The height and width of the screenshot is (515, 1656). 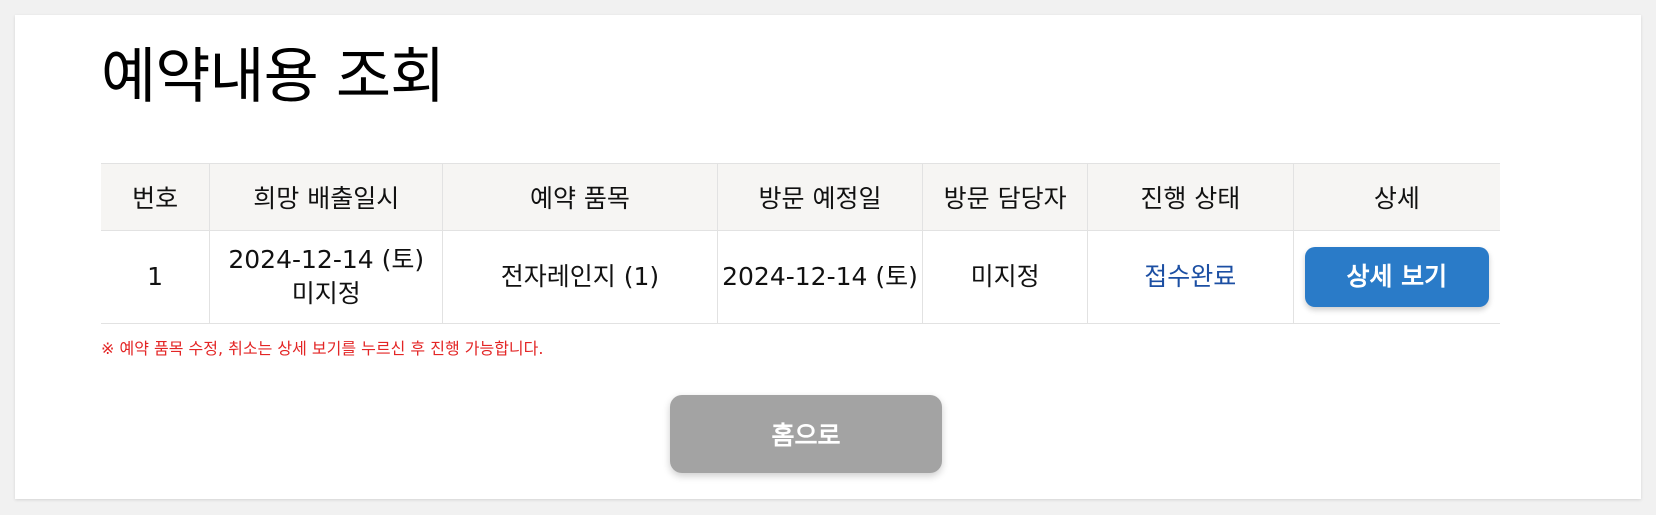 I want to click on cell-status: 접수완료, so click(x=1190, y=277).